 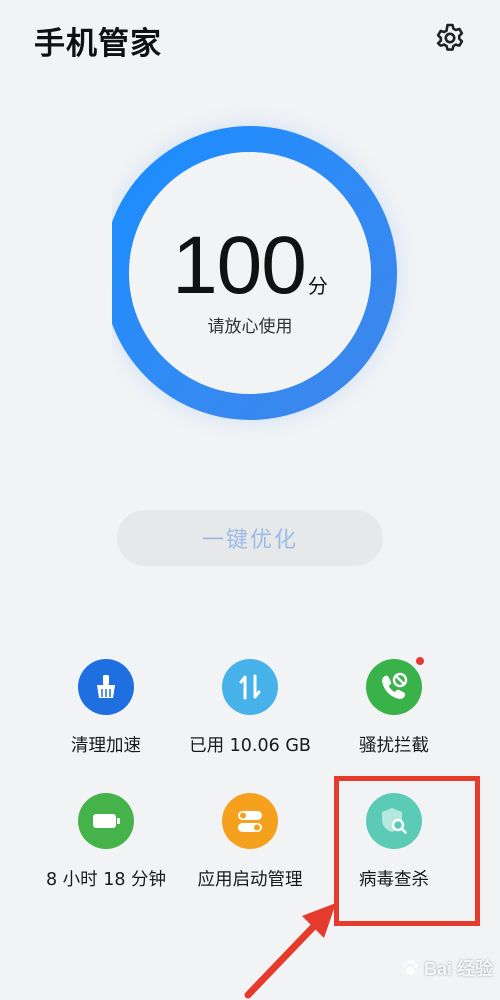 What do you see at coordinates (106, 746) in the screenshot?
I see `tool-label: 清理加速` at bounding box center [106, 746].